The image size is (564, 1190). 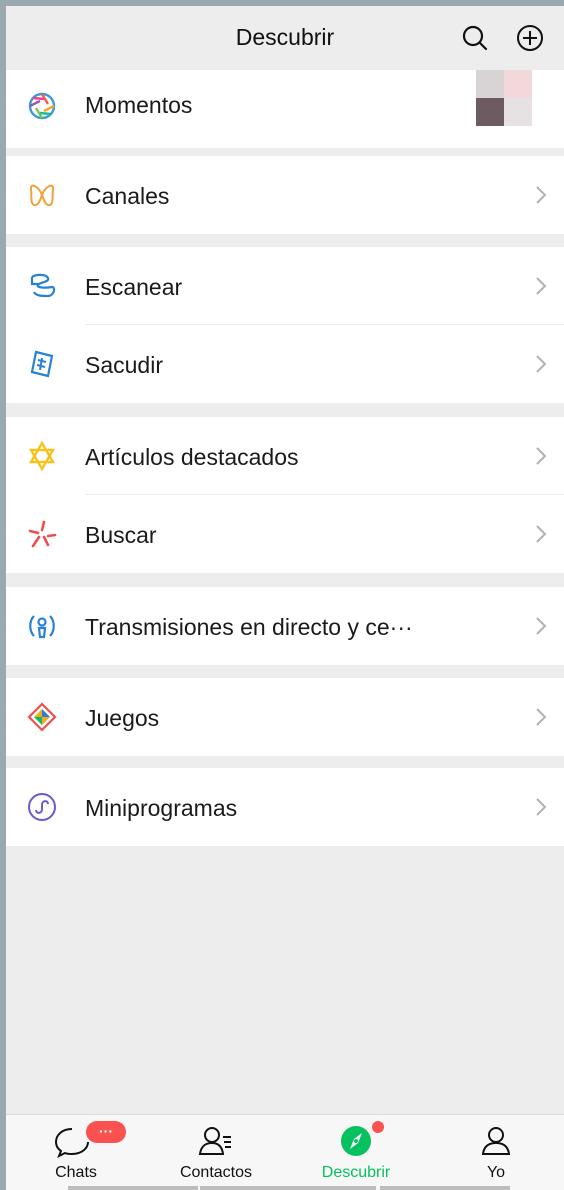 What do you see at coordinates (42, 106) in the screenshot?
I see `aperture-icon` at bounding box center [42, 106].